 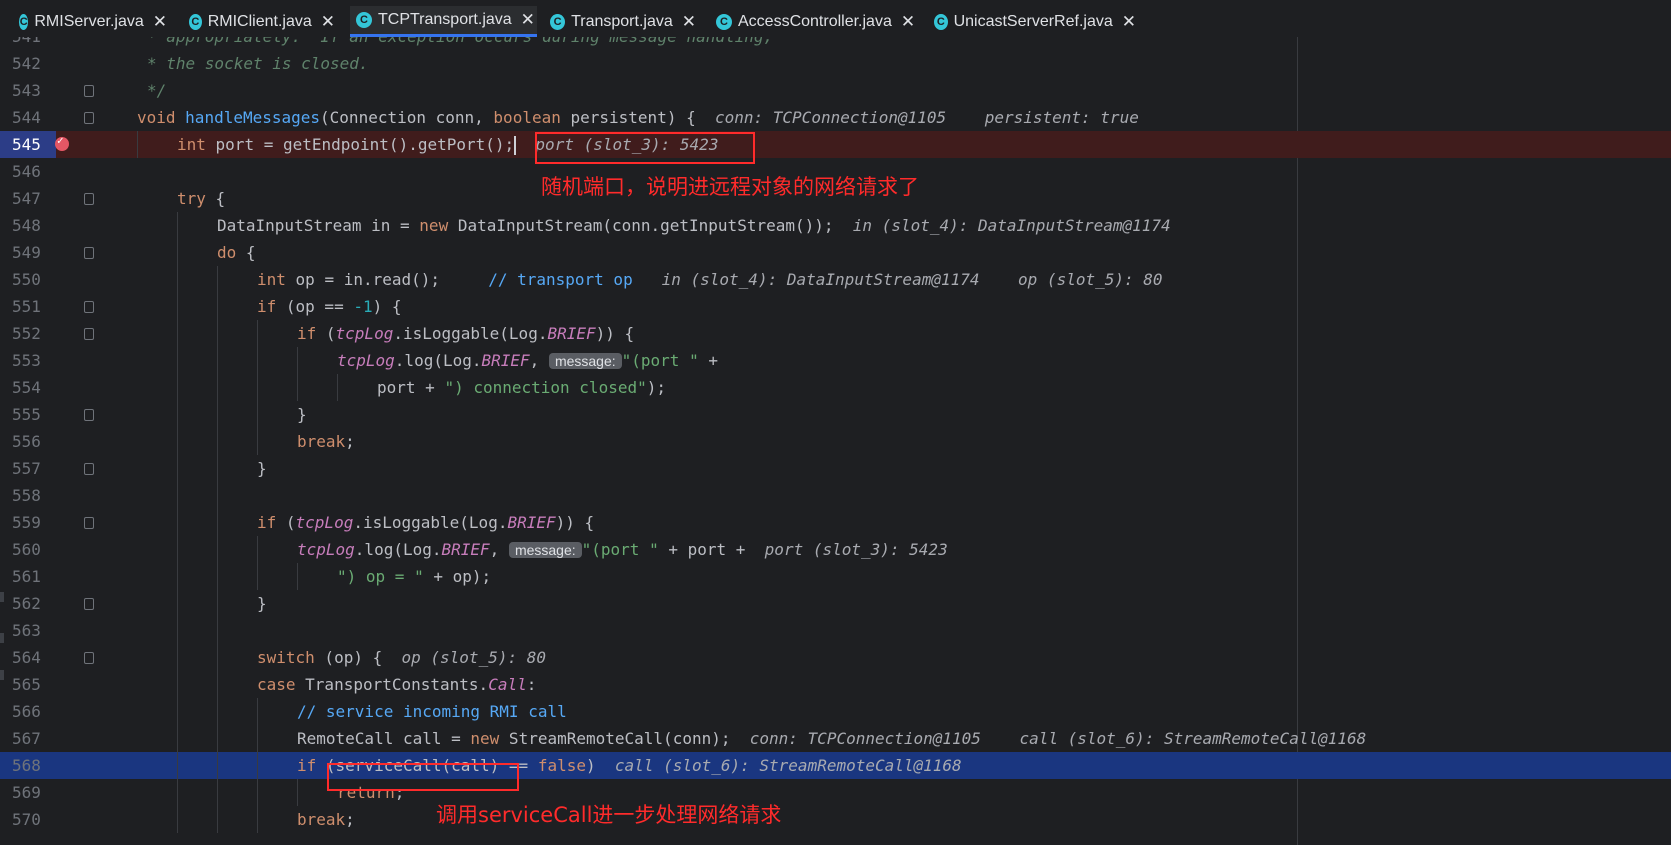 I want to click on code-line-543: 543 */, so click(x=835, y=90).